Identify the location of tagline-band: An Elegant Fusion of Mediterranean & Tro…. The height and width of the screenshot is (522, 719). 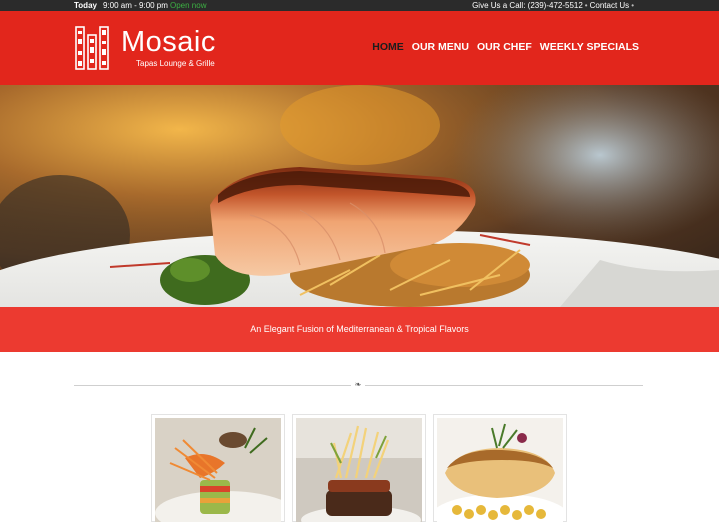
(359, 329).